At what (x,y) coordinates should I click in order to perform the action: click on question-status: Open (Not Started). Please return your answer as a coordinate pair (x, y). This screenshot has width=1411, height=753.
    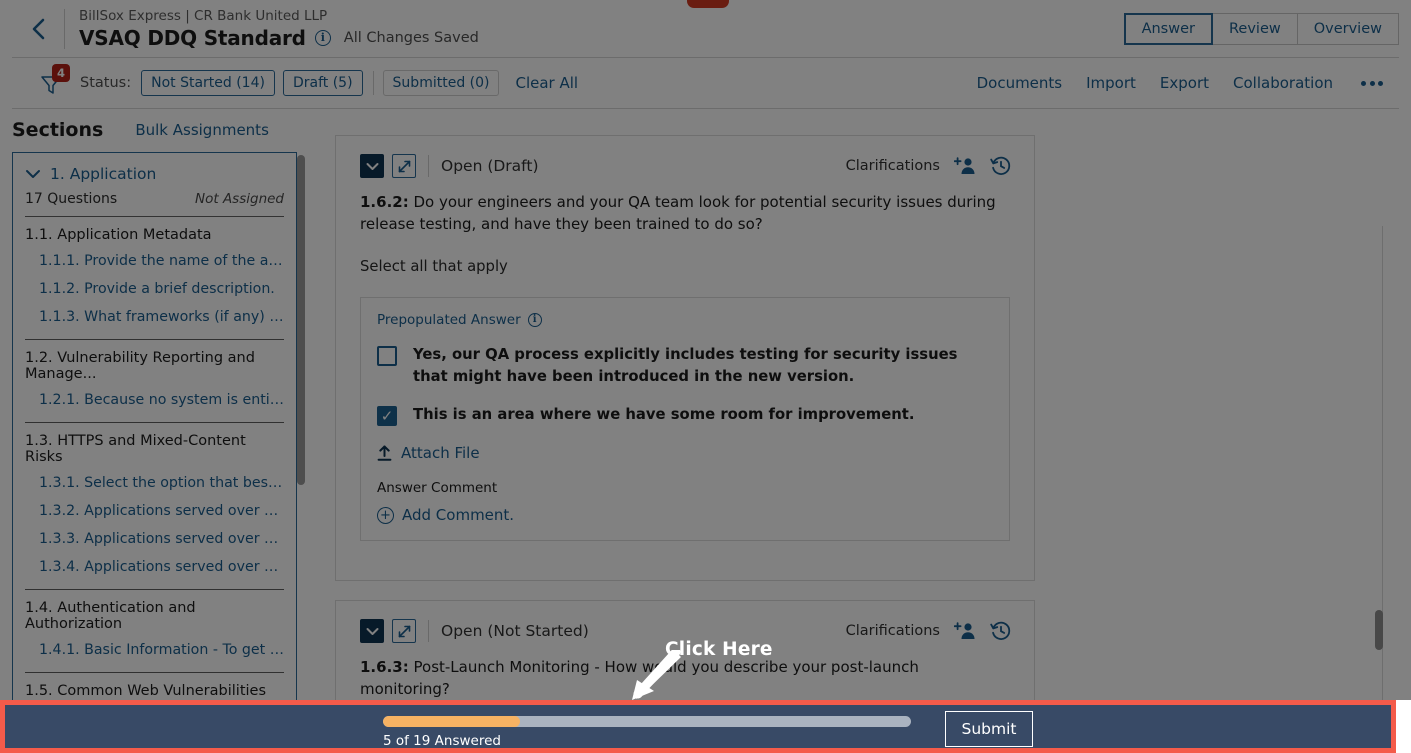
    Looking at the image, I should click on (515, 631).